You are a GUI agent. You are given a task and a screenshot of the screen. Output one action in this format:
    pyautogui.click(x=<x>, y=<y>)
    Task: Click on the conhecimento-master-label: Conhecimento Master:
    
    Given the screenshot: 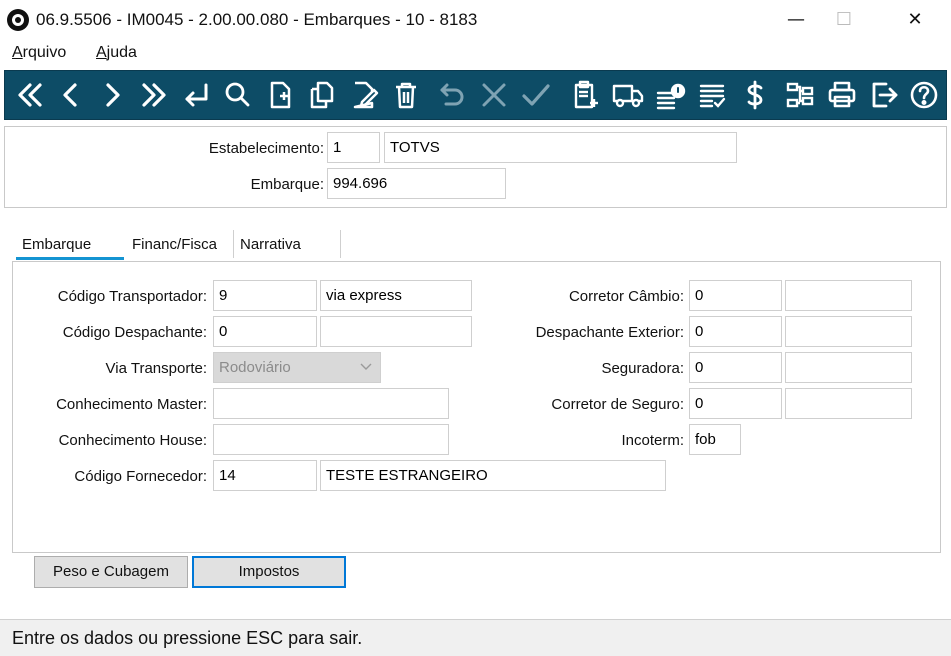 What is the action you would take?
    pyautogui.click(x=131, y=404)
    